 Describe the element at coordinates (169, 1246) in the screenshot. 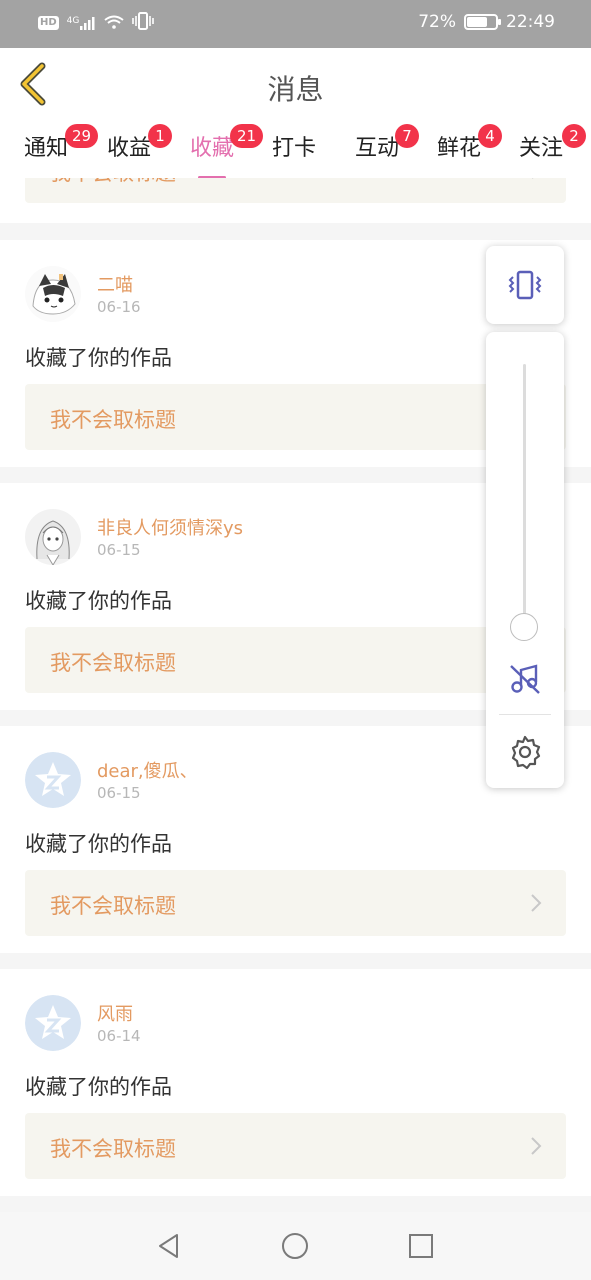

I see `triangle-back-icon` at that location.